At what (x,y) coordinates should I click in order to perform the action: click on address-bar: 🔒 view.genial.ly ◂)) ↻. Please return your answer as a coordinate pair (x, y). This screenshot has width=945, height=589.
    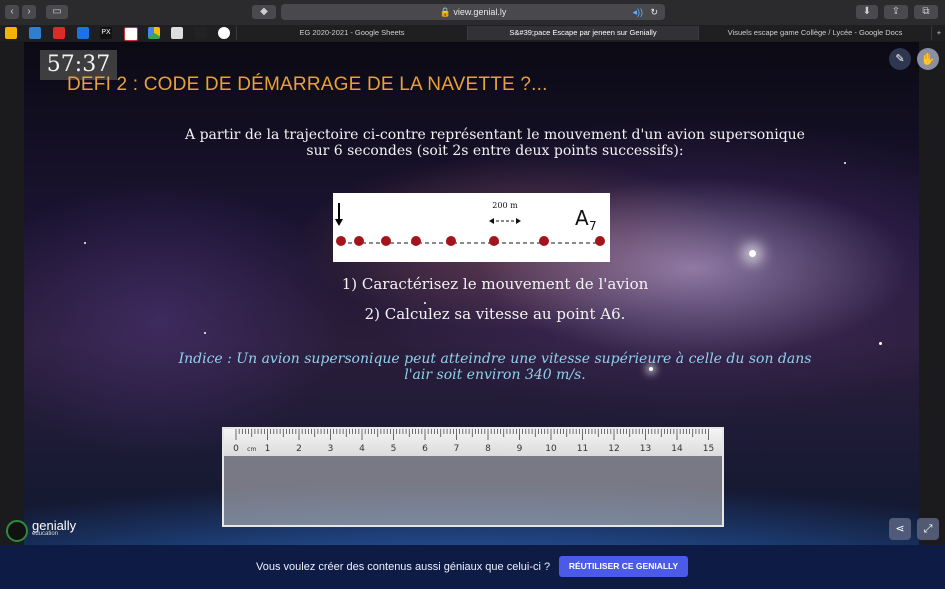
    Looking at the image, I should click on (473, 12).